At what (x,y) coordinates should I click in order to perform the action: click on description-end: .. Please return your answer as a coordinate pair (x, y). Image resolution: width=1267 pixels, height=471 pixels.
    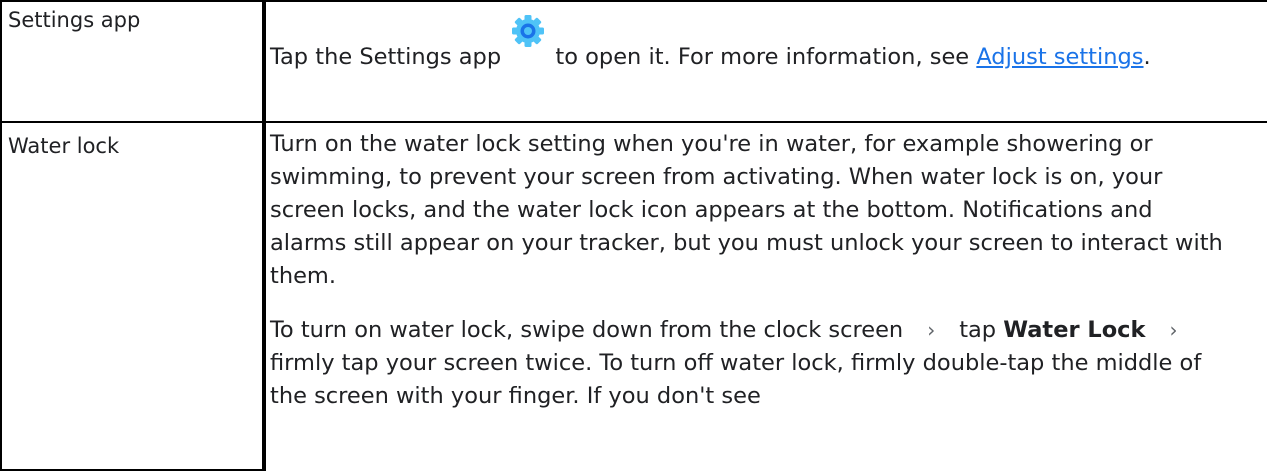
    Looking at the image, I should click on (1147, 57).